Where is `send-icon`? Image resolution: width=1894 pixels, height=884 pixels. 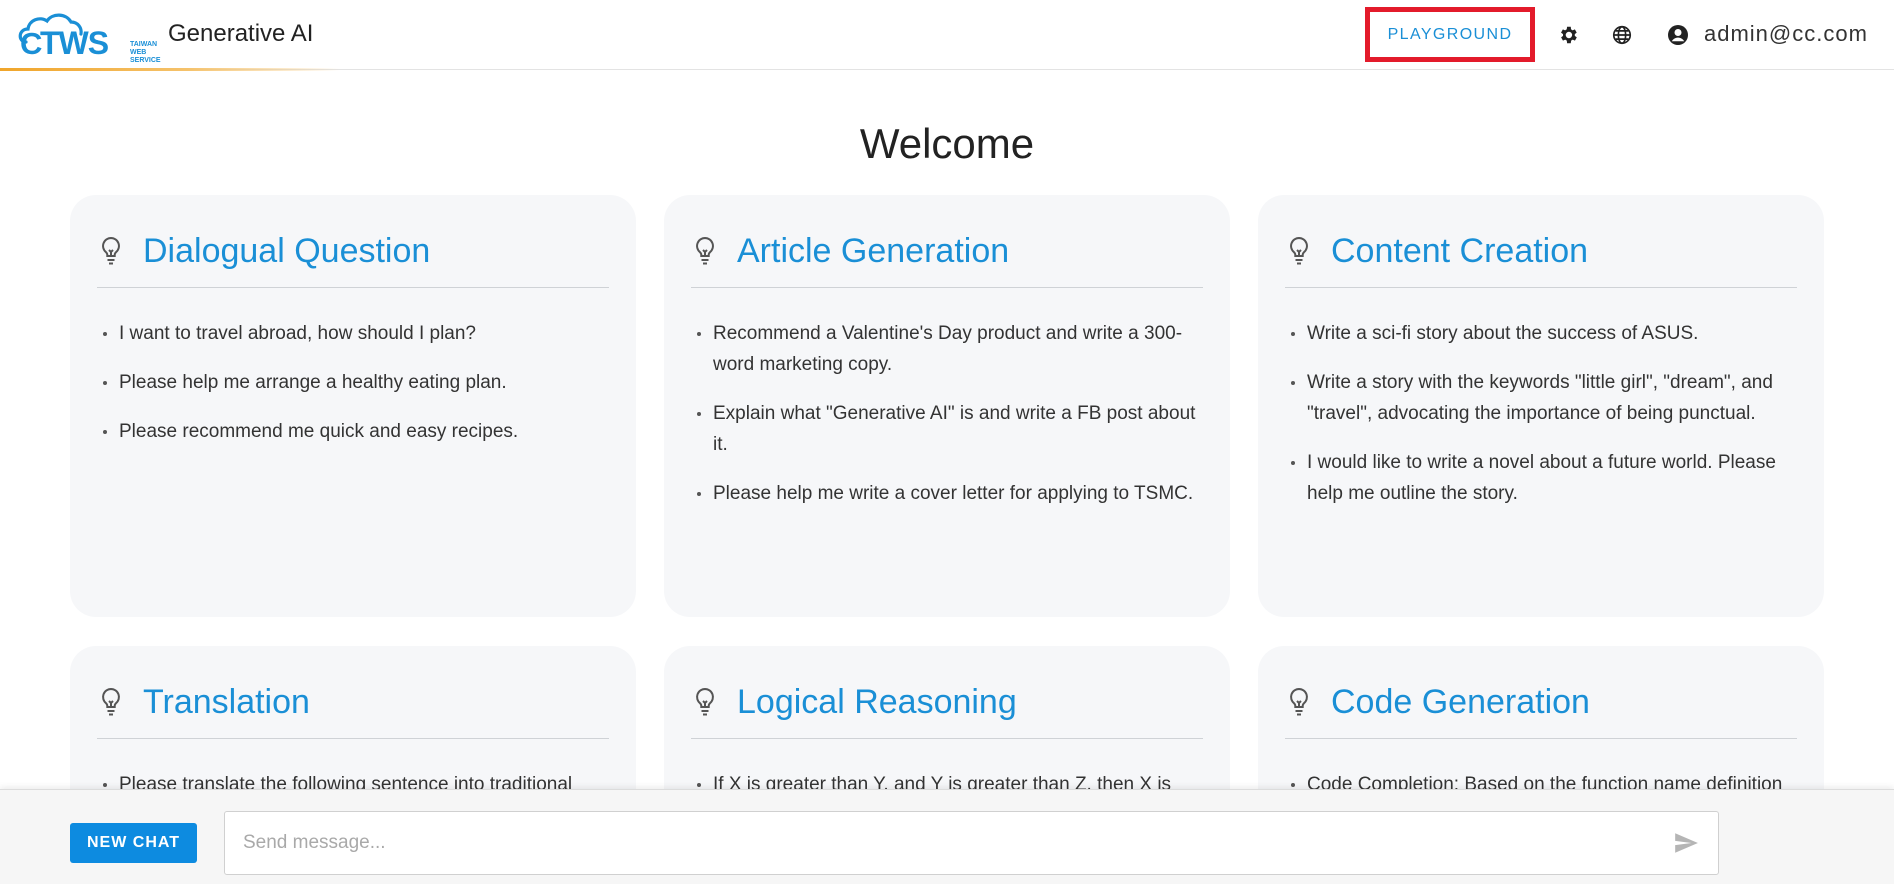 send-icon is located at coordinates (1686, 843).